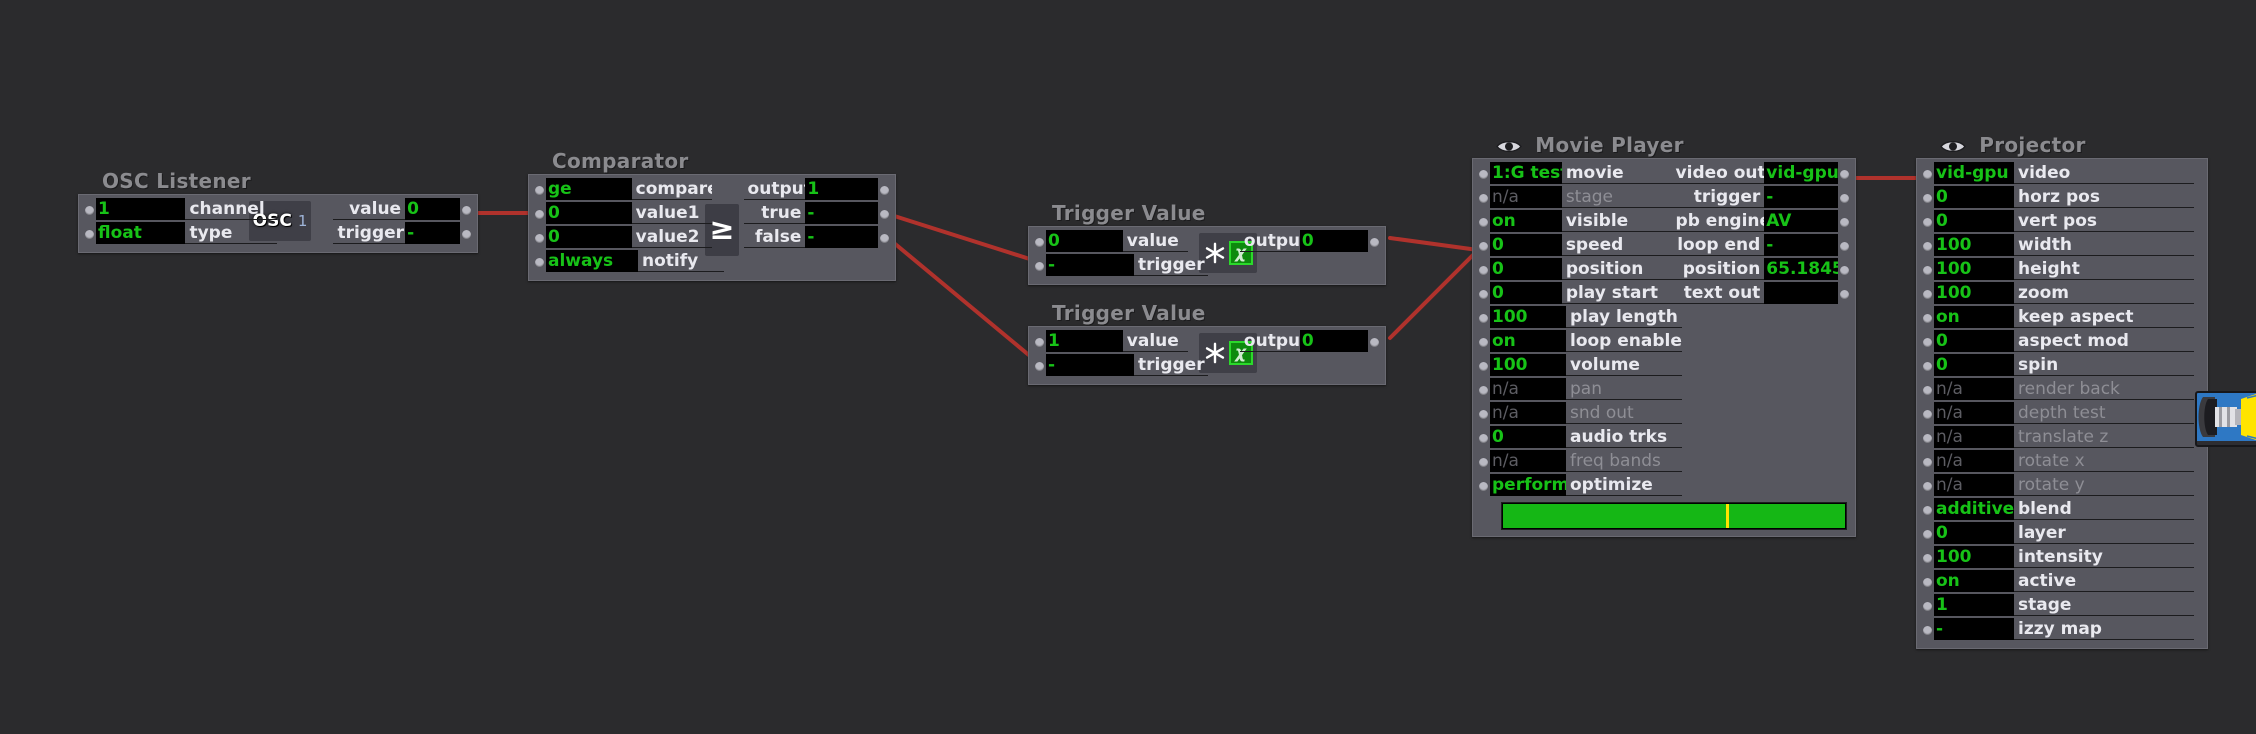 Image resolution: width=2256 pixels, height=734 pixels. I want to click on input-value-translate-z: n/a, so click(1974, 437).